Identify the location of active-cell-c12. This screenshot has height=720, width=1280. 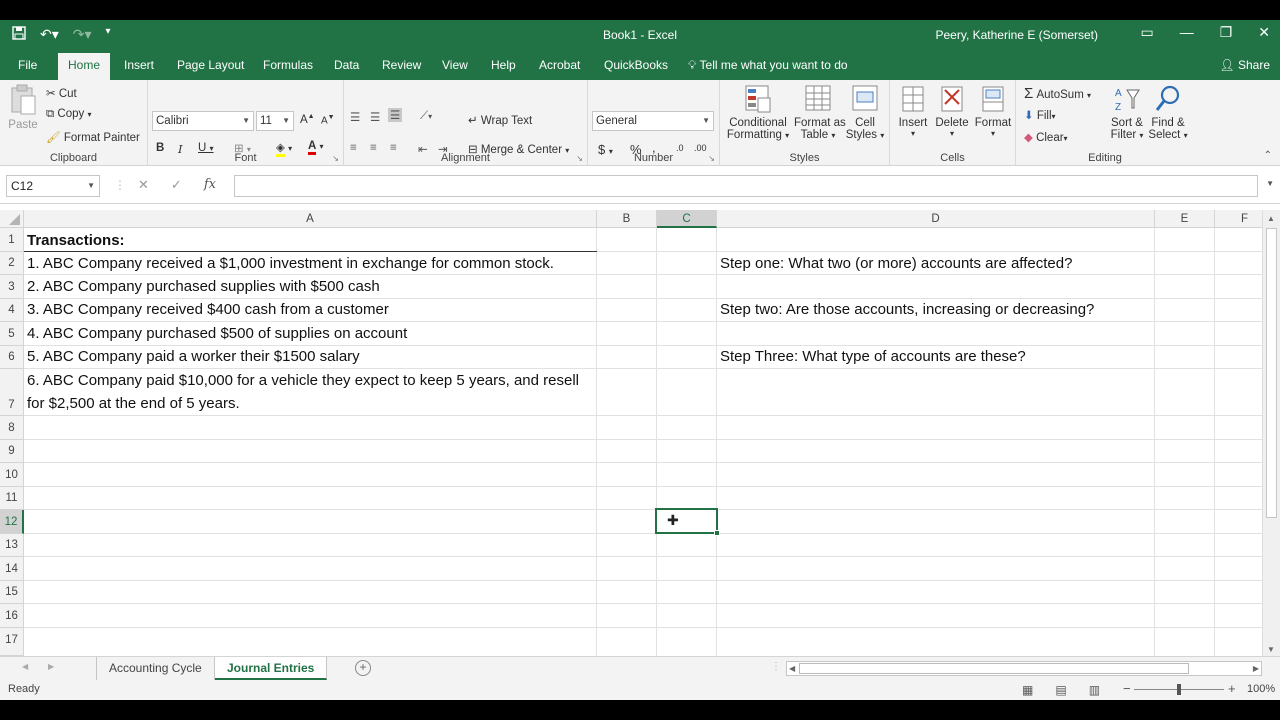
(687, 522).